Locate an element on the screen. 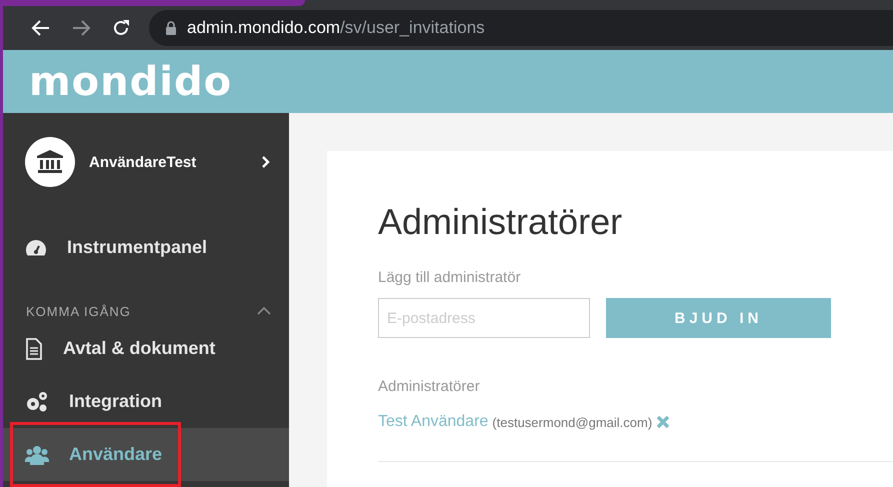  address-bar: admin.mondido.com/sv/user_invitations is located at coordinates (521, 28).